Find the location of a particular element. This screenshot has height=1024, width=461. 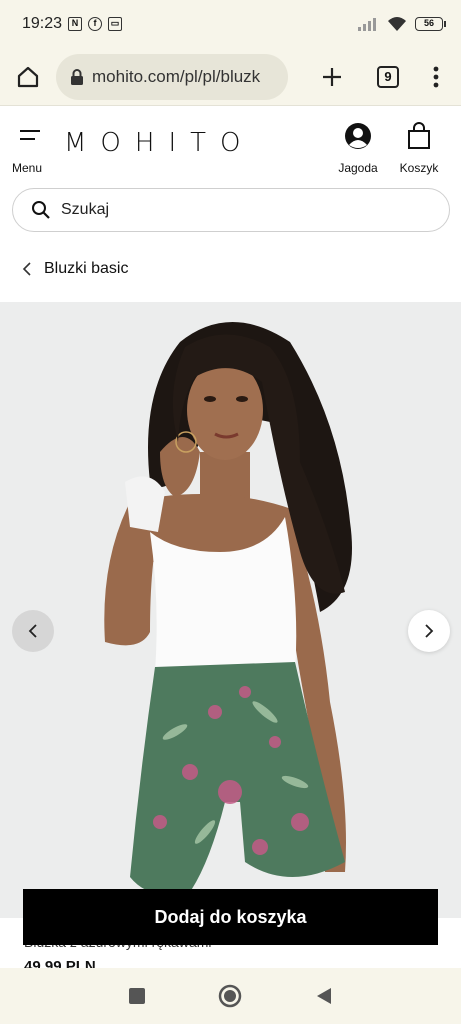

status-bar: 19:23 N f ▭ 56 is located at coordinates (230, 24).